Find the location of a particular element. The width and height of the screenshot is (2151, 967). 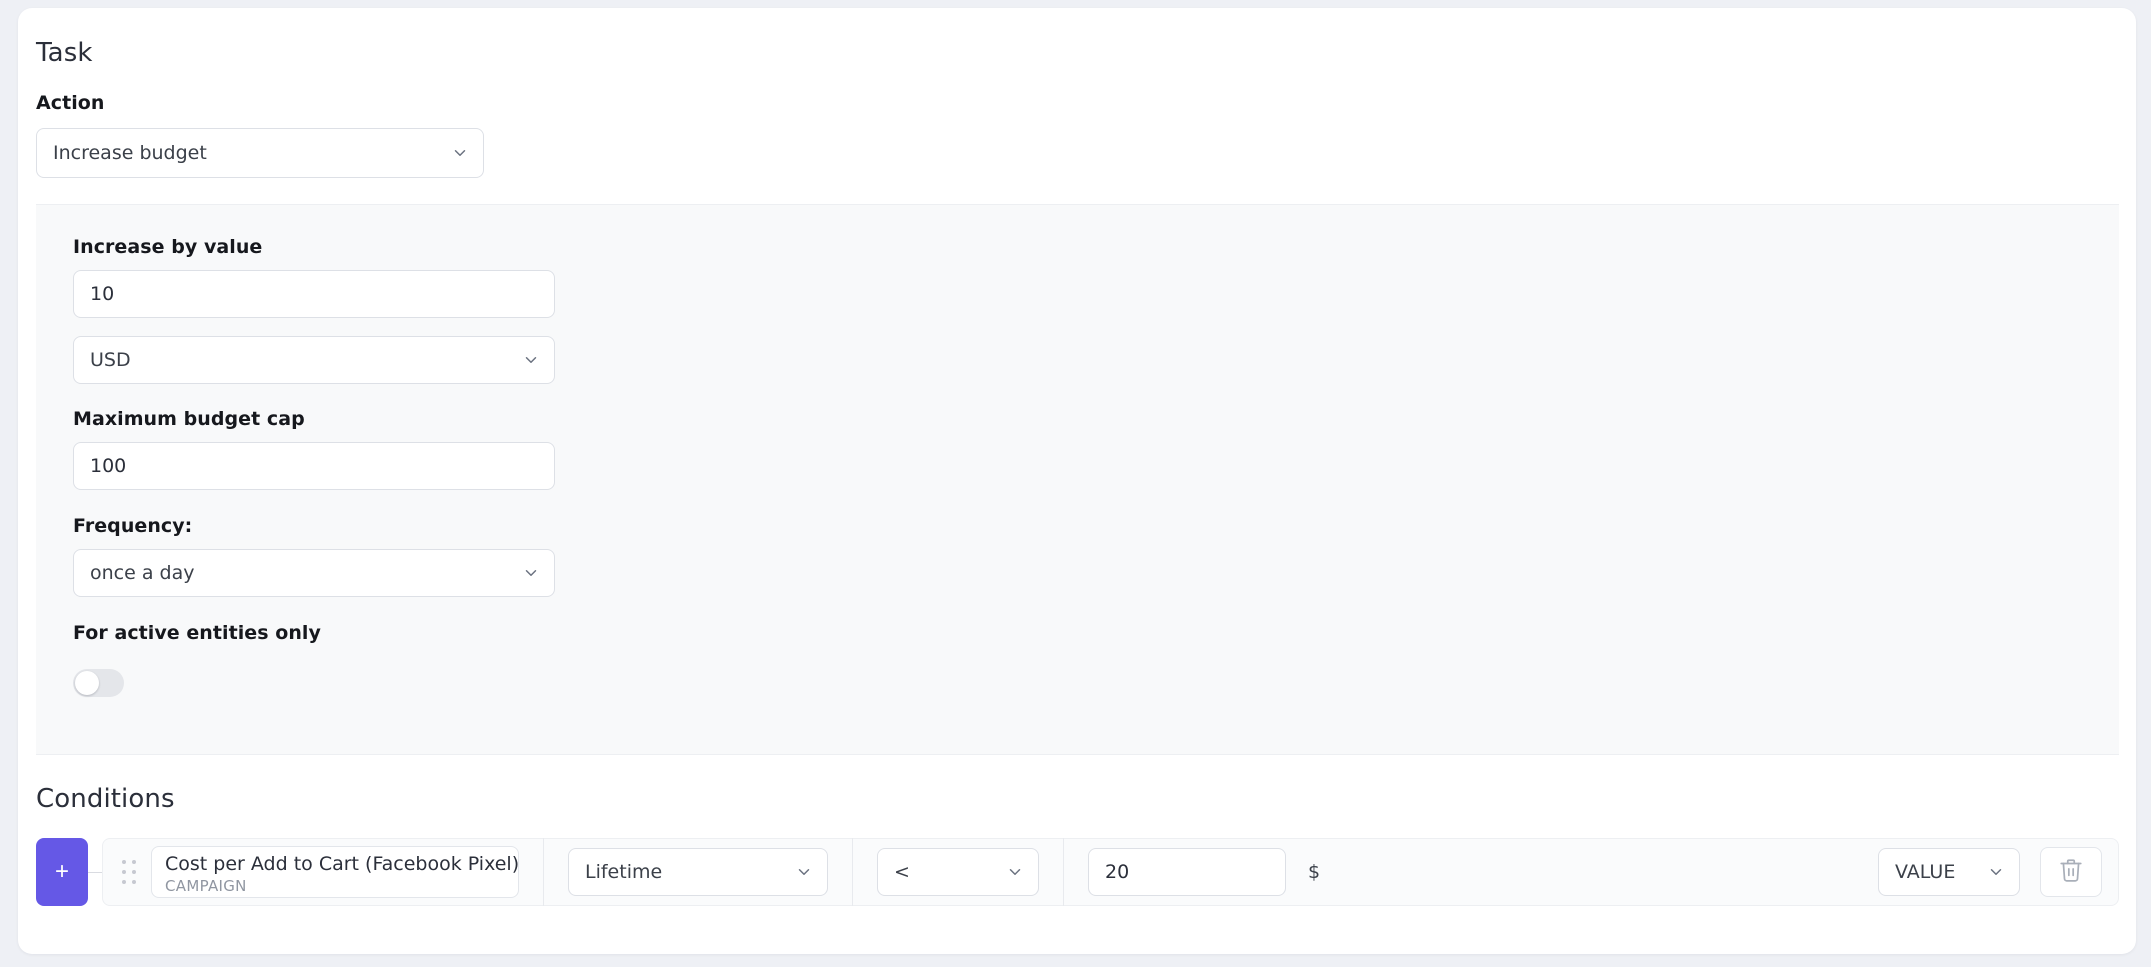

conditions-title: Conditions is located at coordinates (105, 799).